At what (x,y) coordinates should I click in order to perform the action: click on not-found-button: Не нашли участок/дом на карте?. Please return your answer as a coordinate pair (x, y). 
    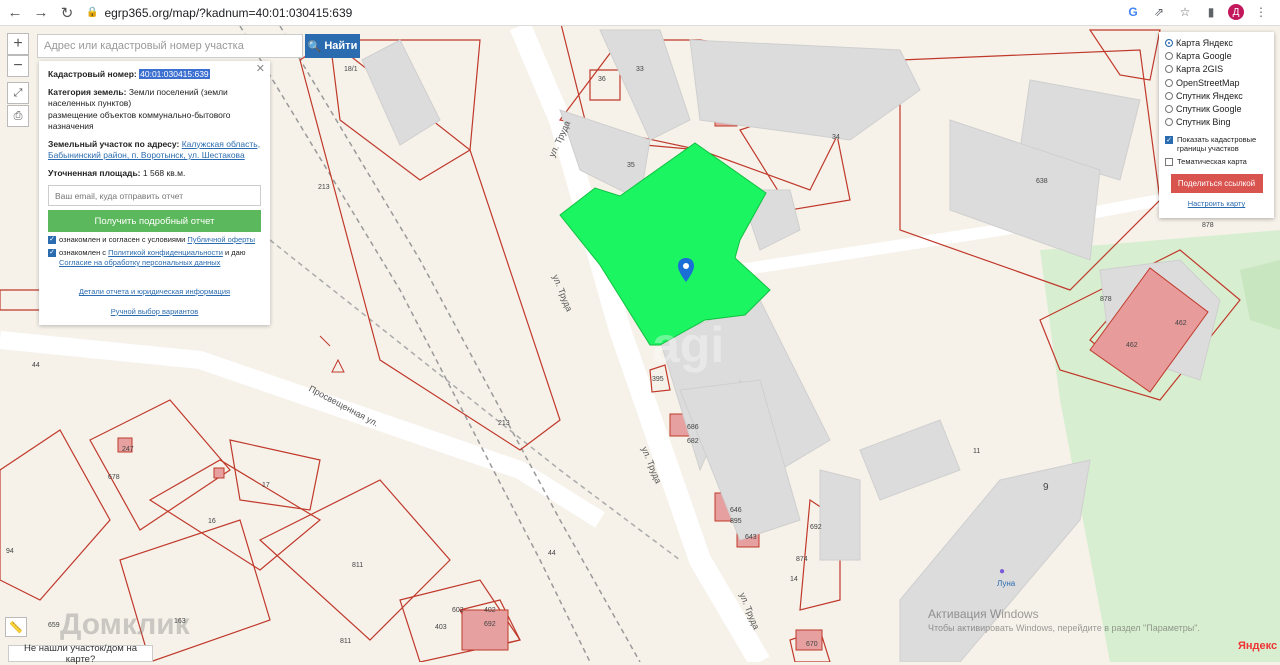
    Looking at the image, I should click on (80, 654).